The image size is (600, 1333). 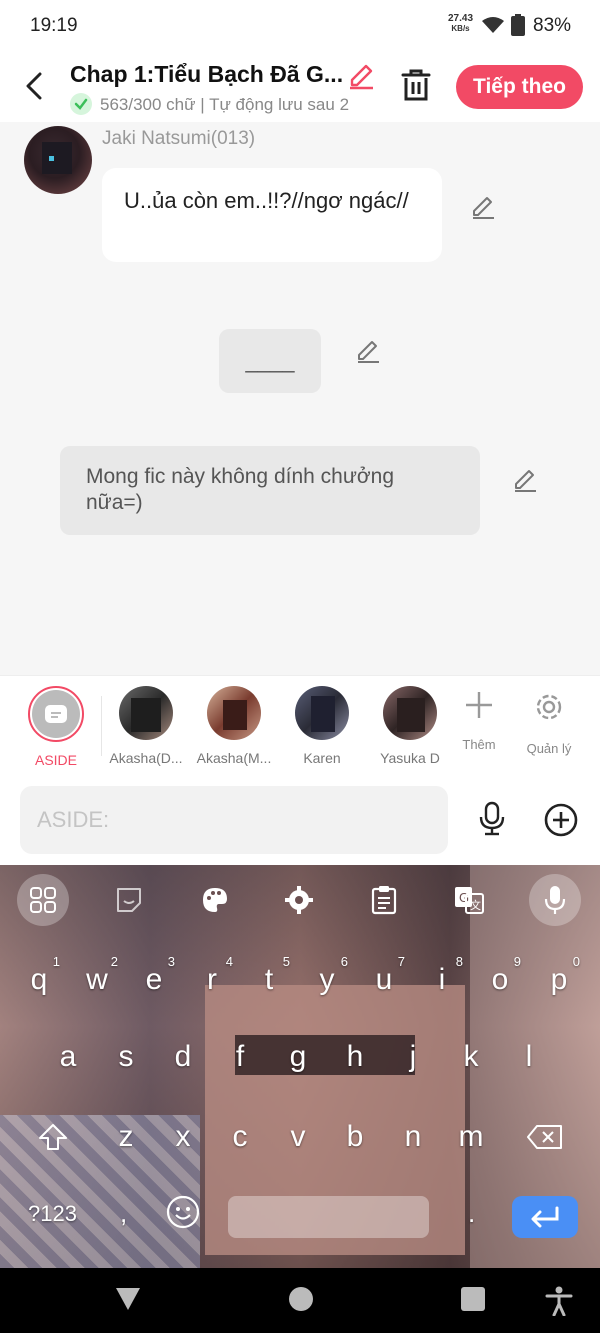 What do you see at coordinates (545, 1137) in the screenshot?
I see `backspace-key` at bounding box center [545, 1137].